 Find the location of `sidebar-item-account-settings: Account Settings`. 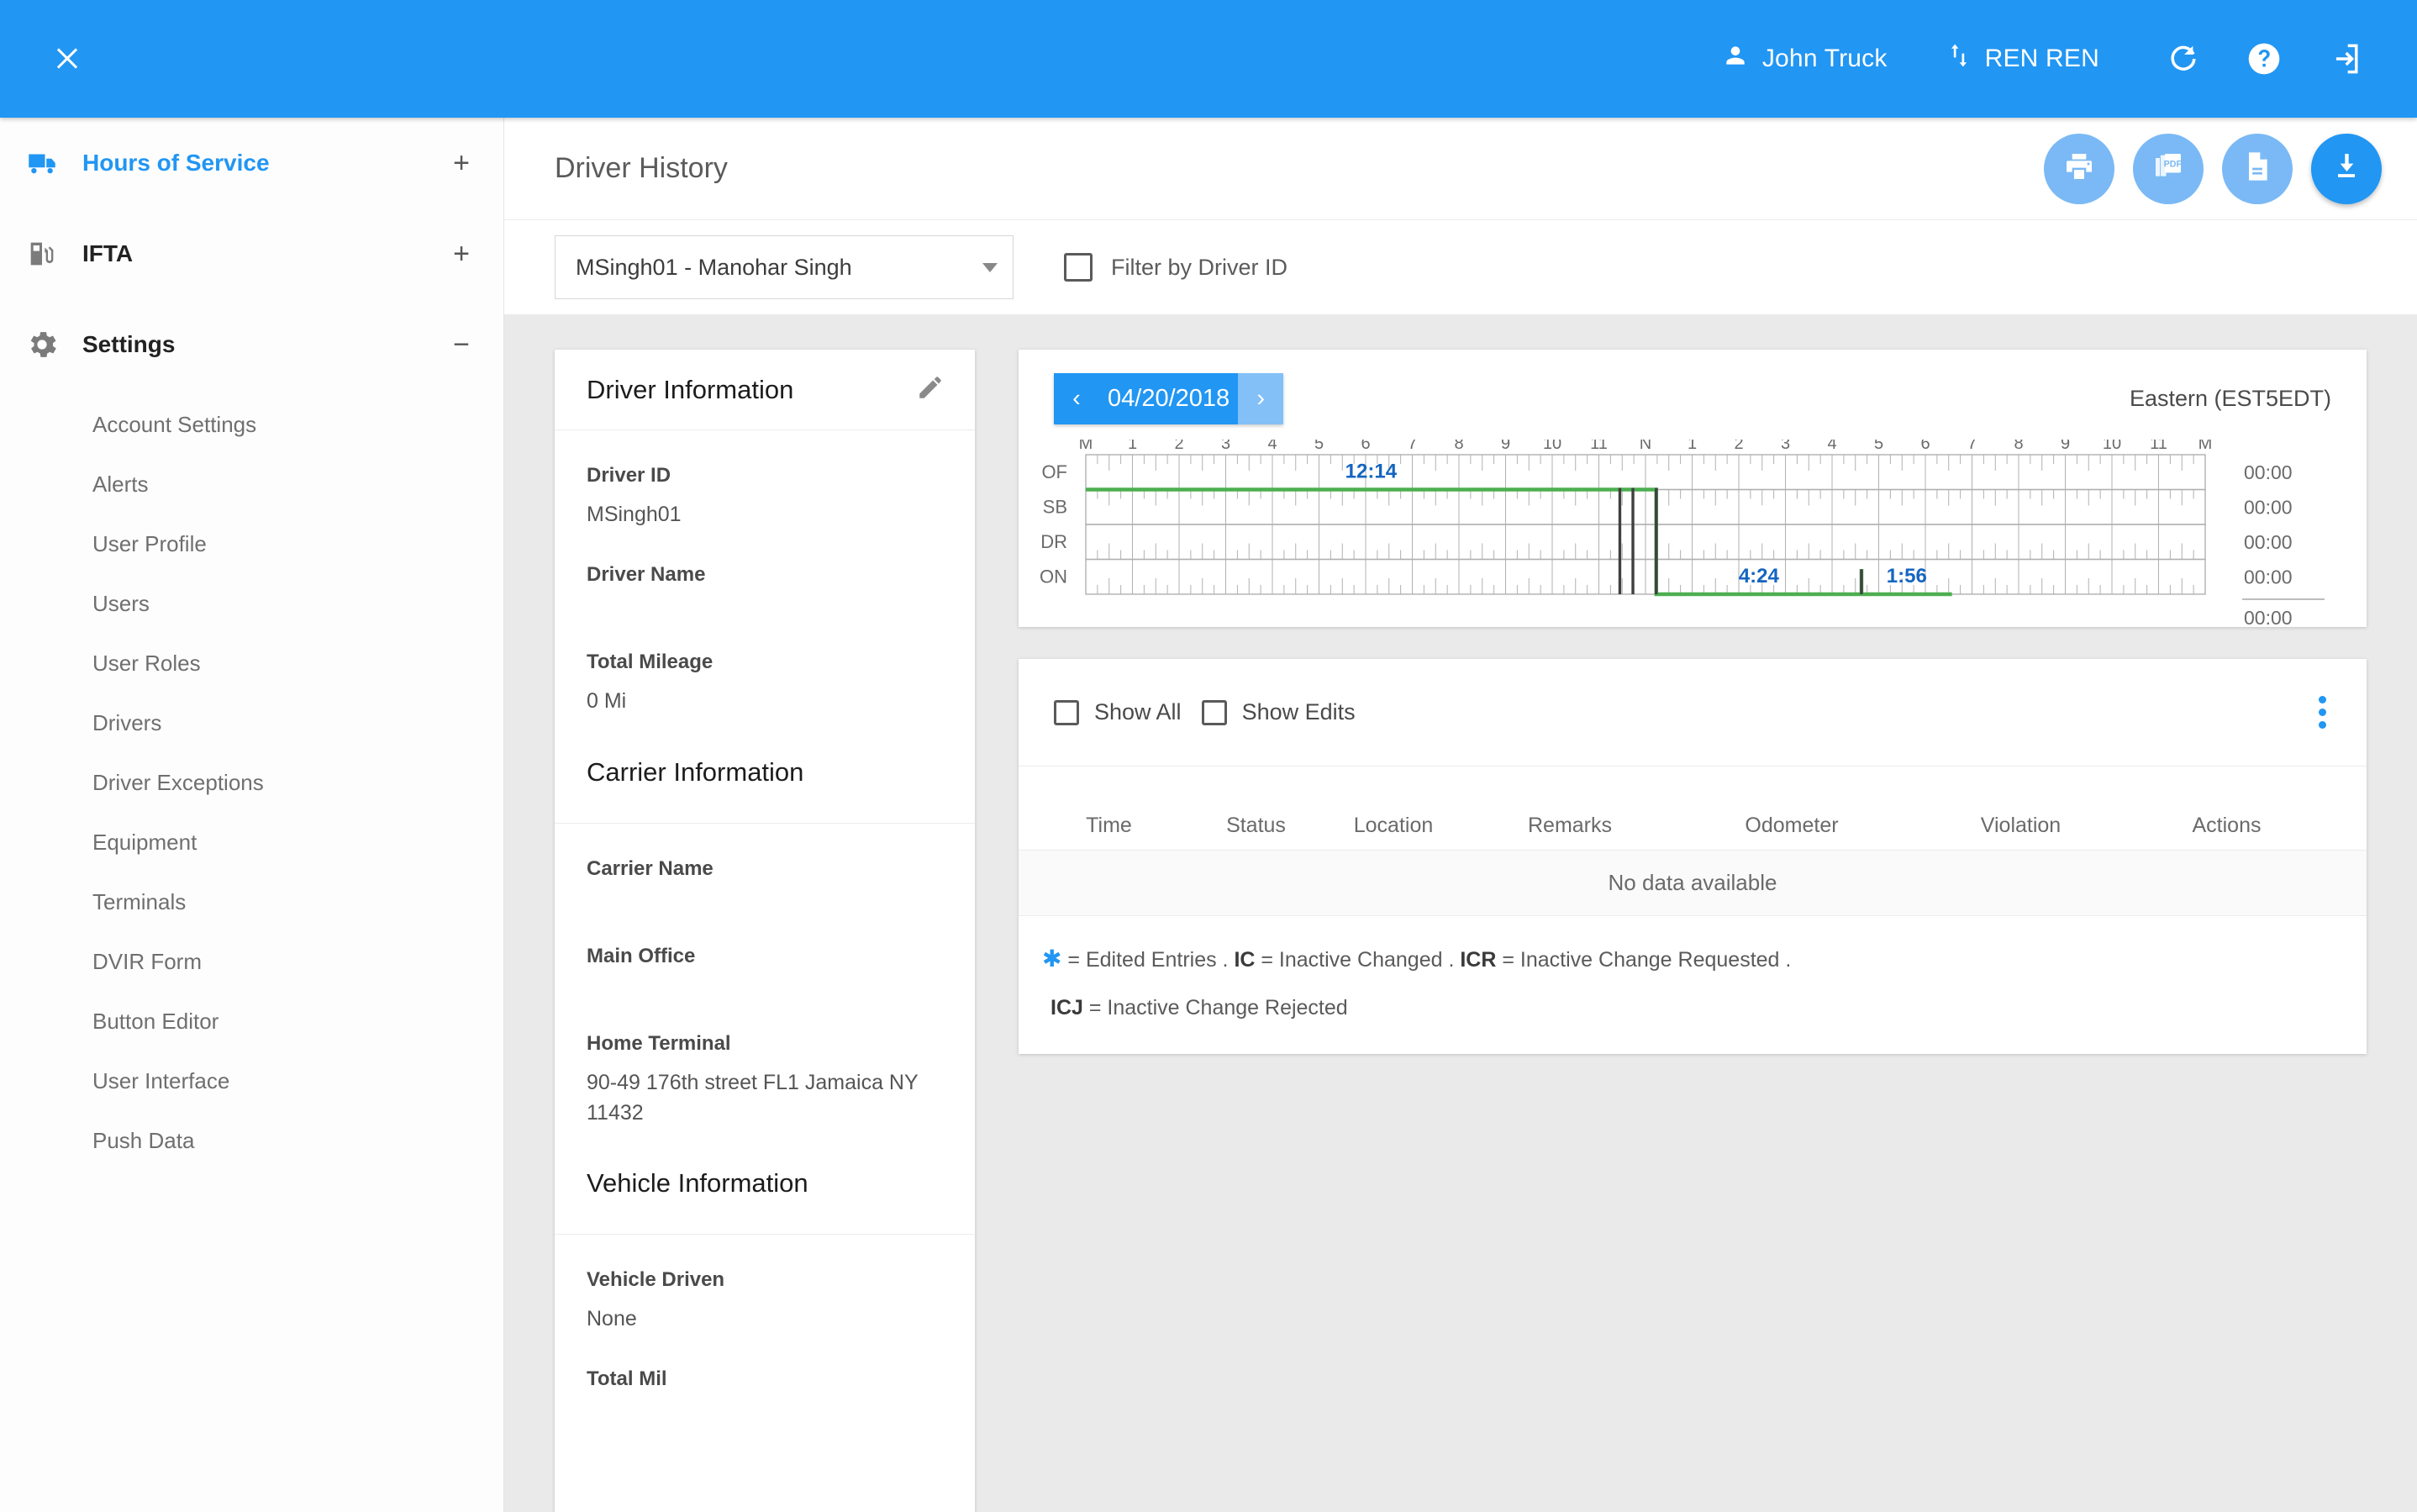

sidebar-item-account-settings: Account Settings is located at coordinates (251, 425).